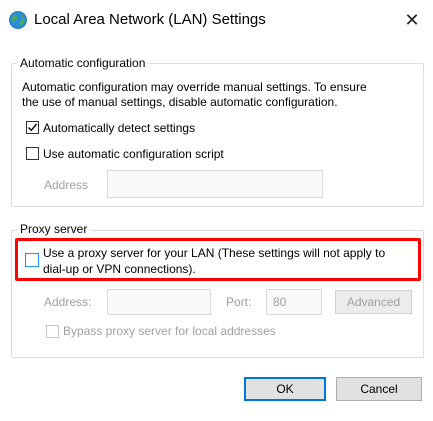 The width and height of the screenshot is (433, 421). I want to click on checkmark-icon, so click(33, 127).